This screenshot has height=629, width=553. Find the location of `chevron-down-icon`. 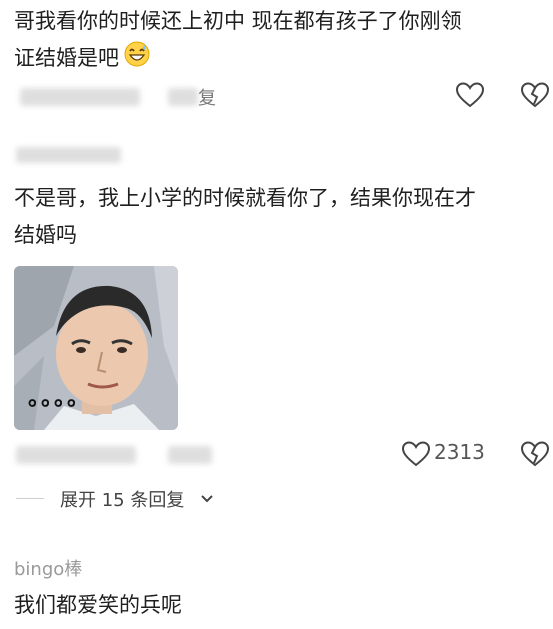

chevron-down-icon is located at coordinates (207, 500).